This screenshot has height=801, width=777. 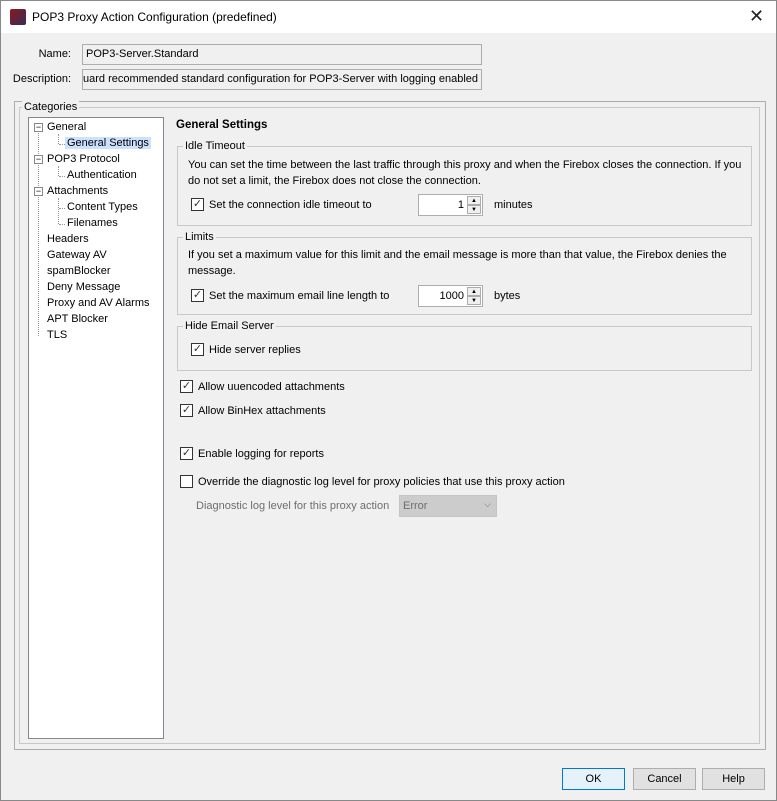 What do you see at coordinates (282, 54) in the screenshot?
I see `name-field: POP3-Server.Standard` at bounding box center [282, 54].